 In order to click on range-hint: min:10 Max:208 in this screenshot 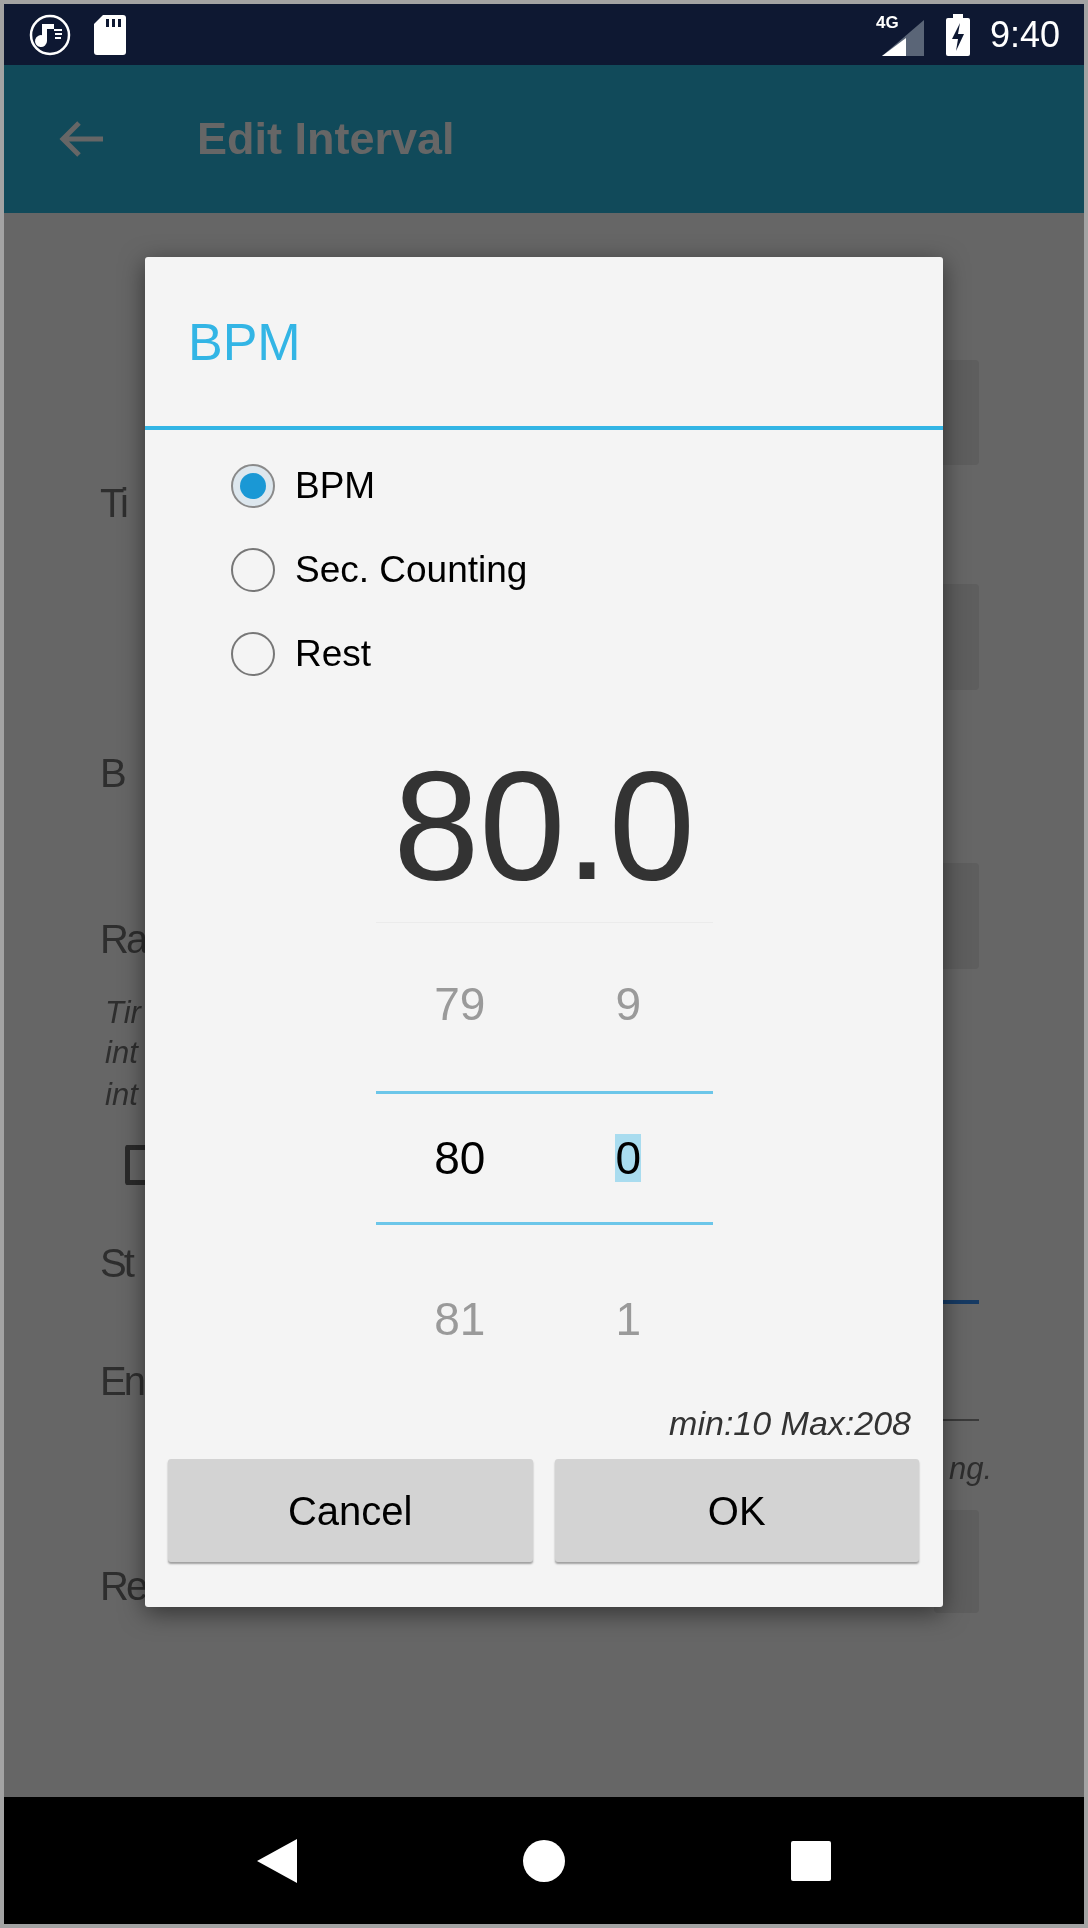, I will do `click(790, 1423)`.